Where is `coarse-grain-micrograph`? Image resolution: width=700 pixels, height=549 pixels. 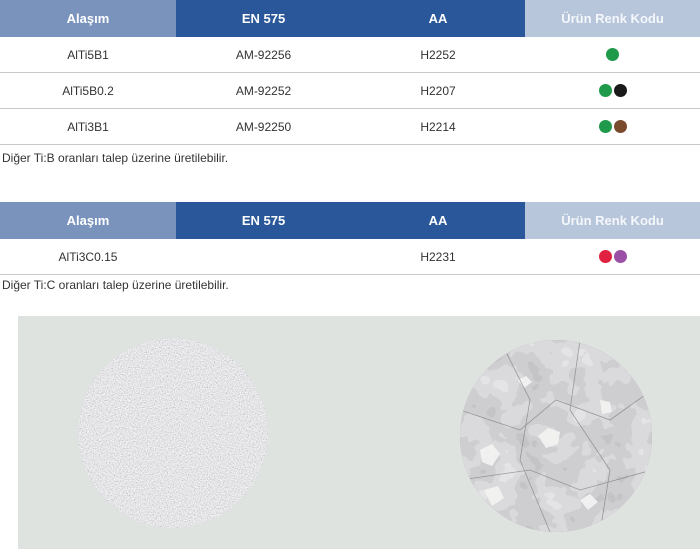 coarse-grain-micrograph is located at coordinates (556, 436).